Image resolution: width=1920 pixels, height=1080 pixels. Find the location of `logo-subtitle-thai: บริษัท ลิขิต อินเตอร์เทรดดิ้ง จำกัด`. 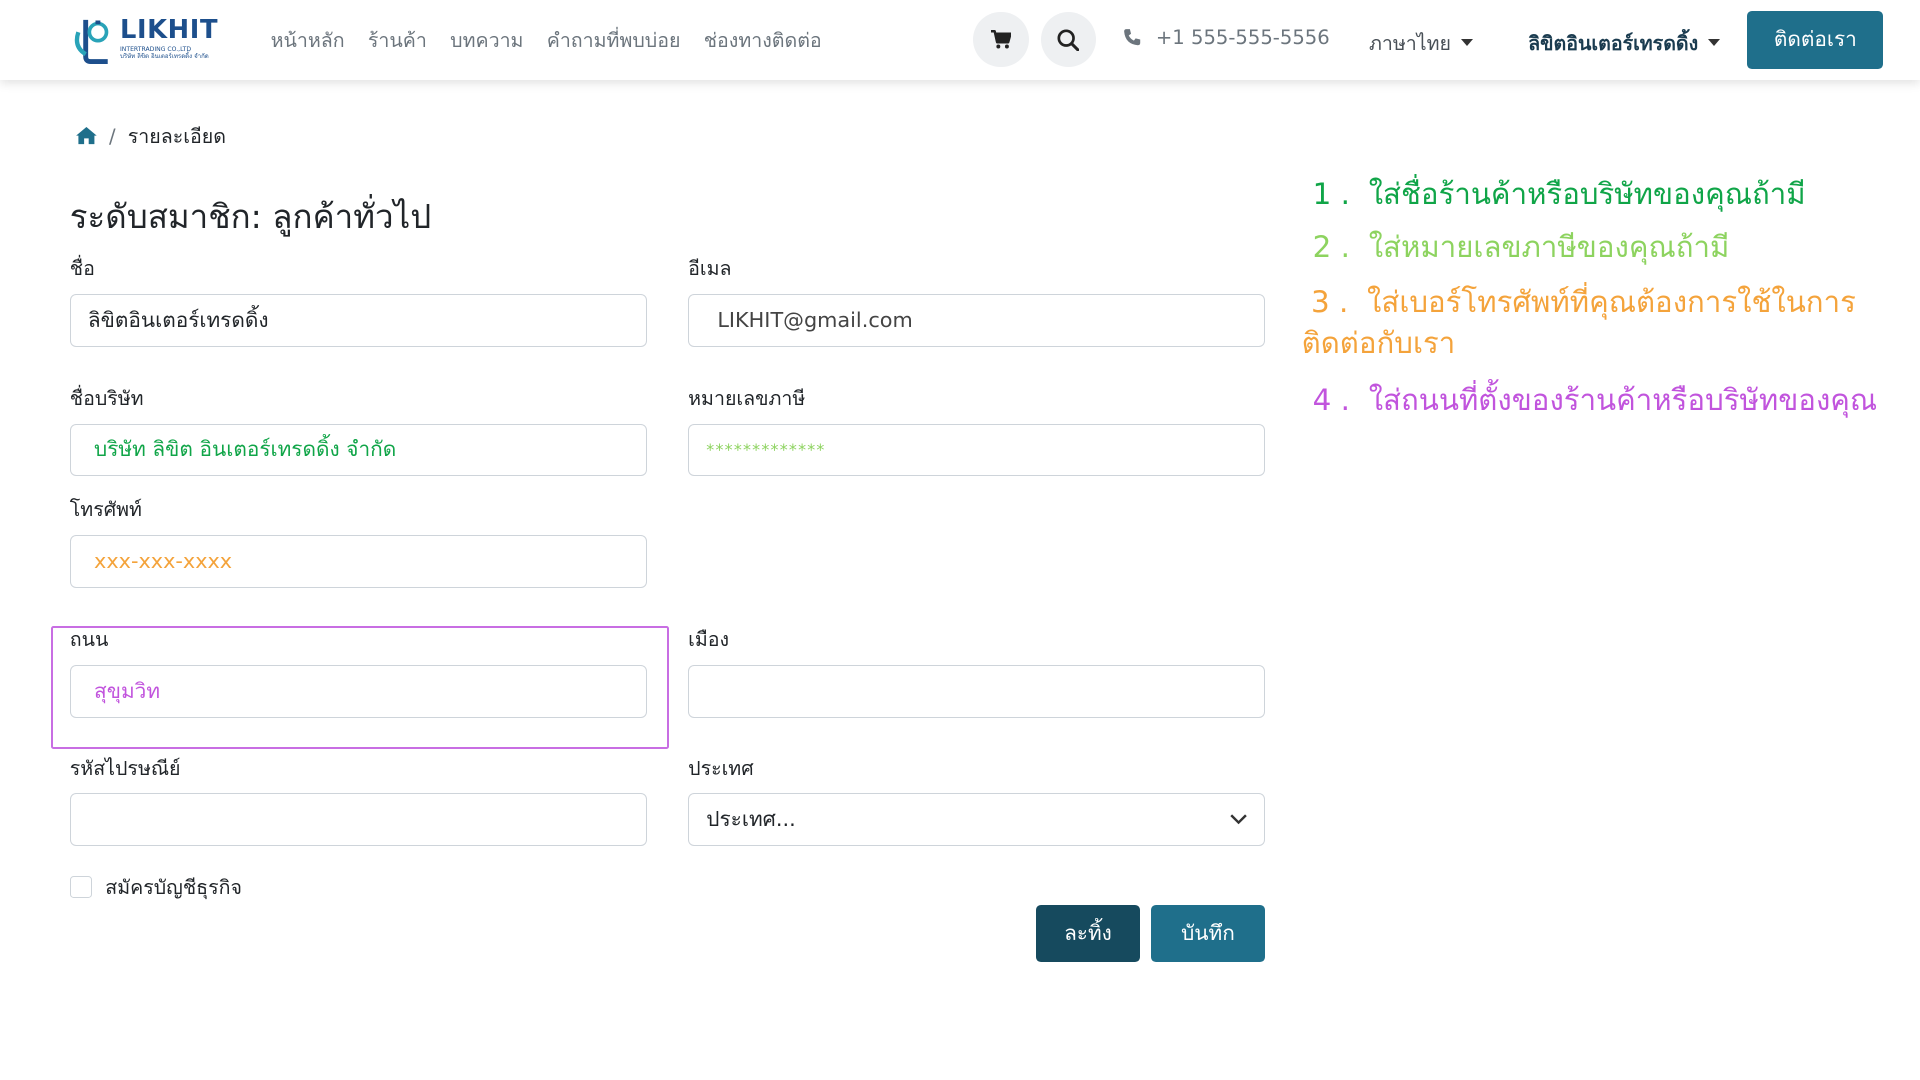

logo-subtitle-thai: บริษัท ลิขิต อินเตอร์เทรดดิ้ง จำกัด is located at coordinates (164, 56).